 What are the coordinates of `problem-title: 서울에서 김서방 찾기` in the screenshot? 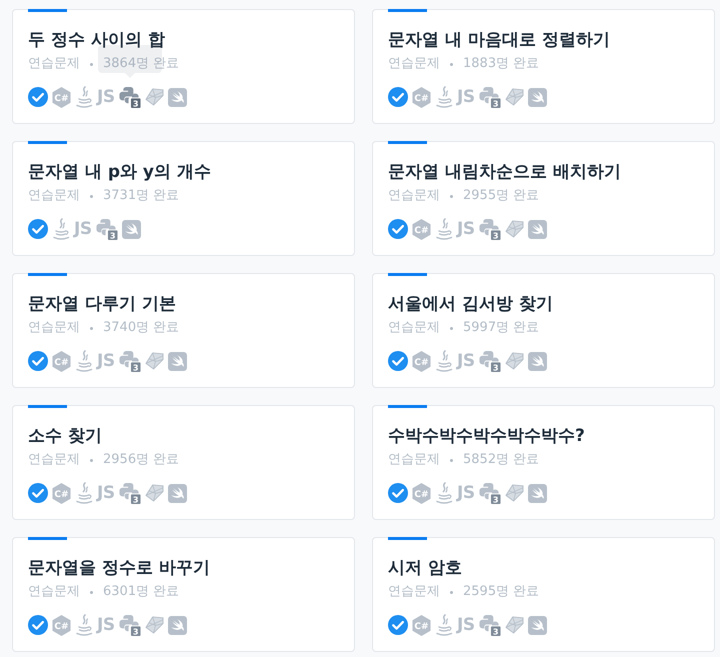 It's located at (470, 304).